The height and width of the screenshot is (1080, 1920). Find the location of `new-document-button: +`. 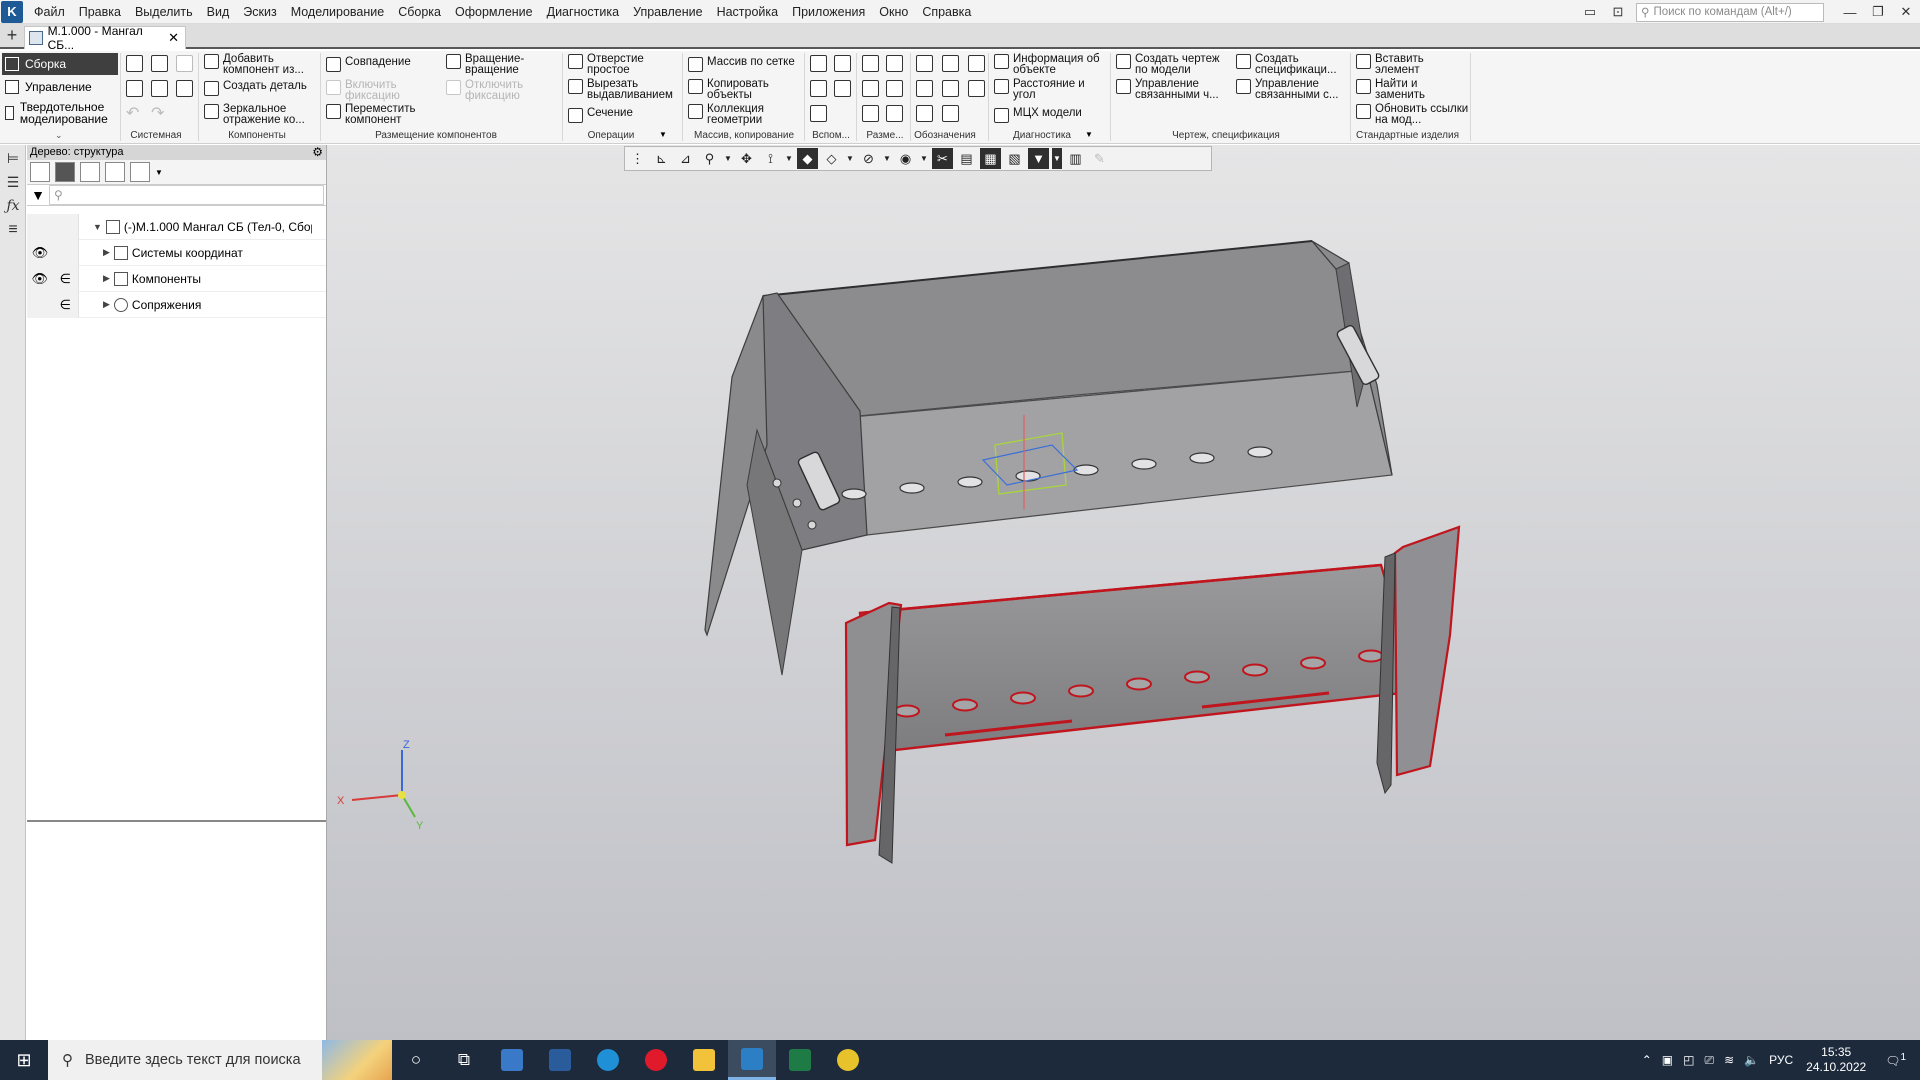

new-document-button: + is located at coordinates (12, 35).